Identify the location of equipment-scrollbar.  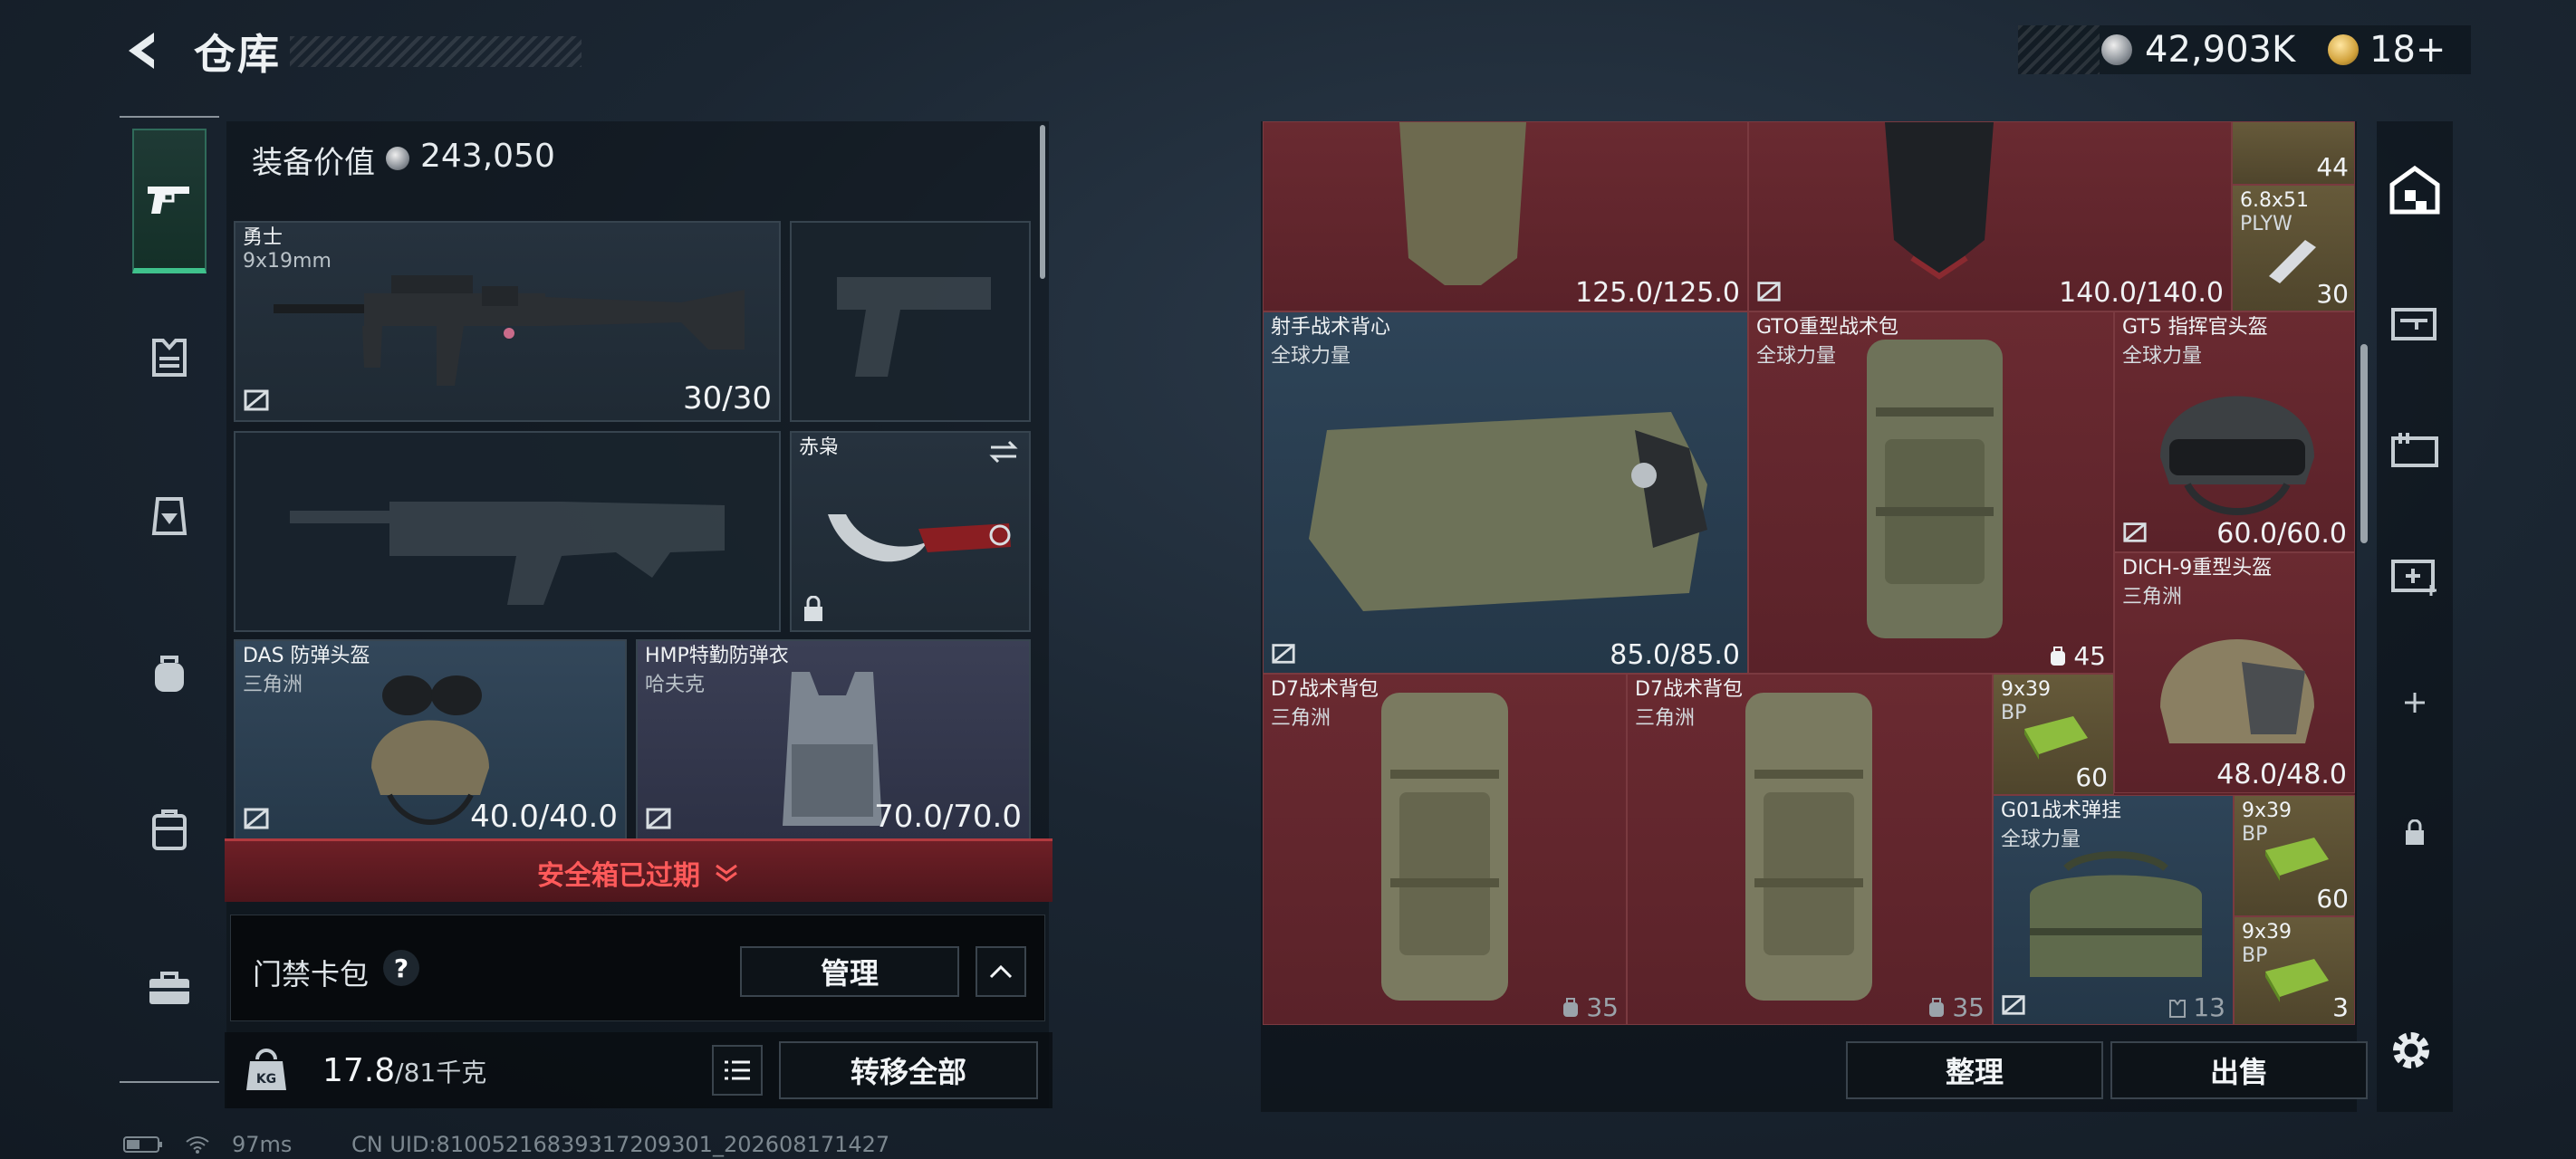
(1042, 202).